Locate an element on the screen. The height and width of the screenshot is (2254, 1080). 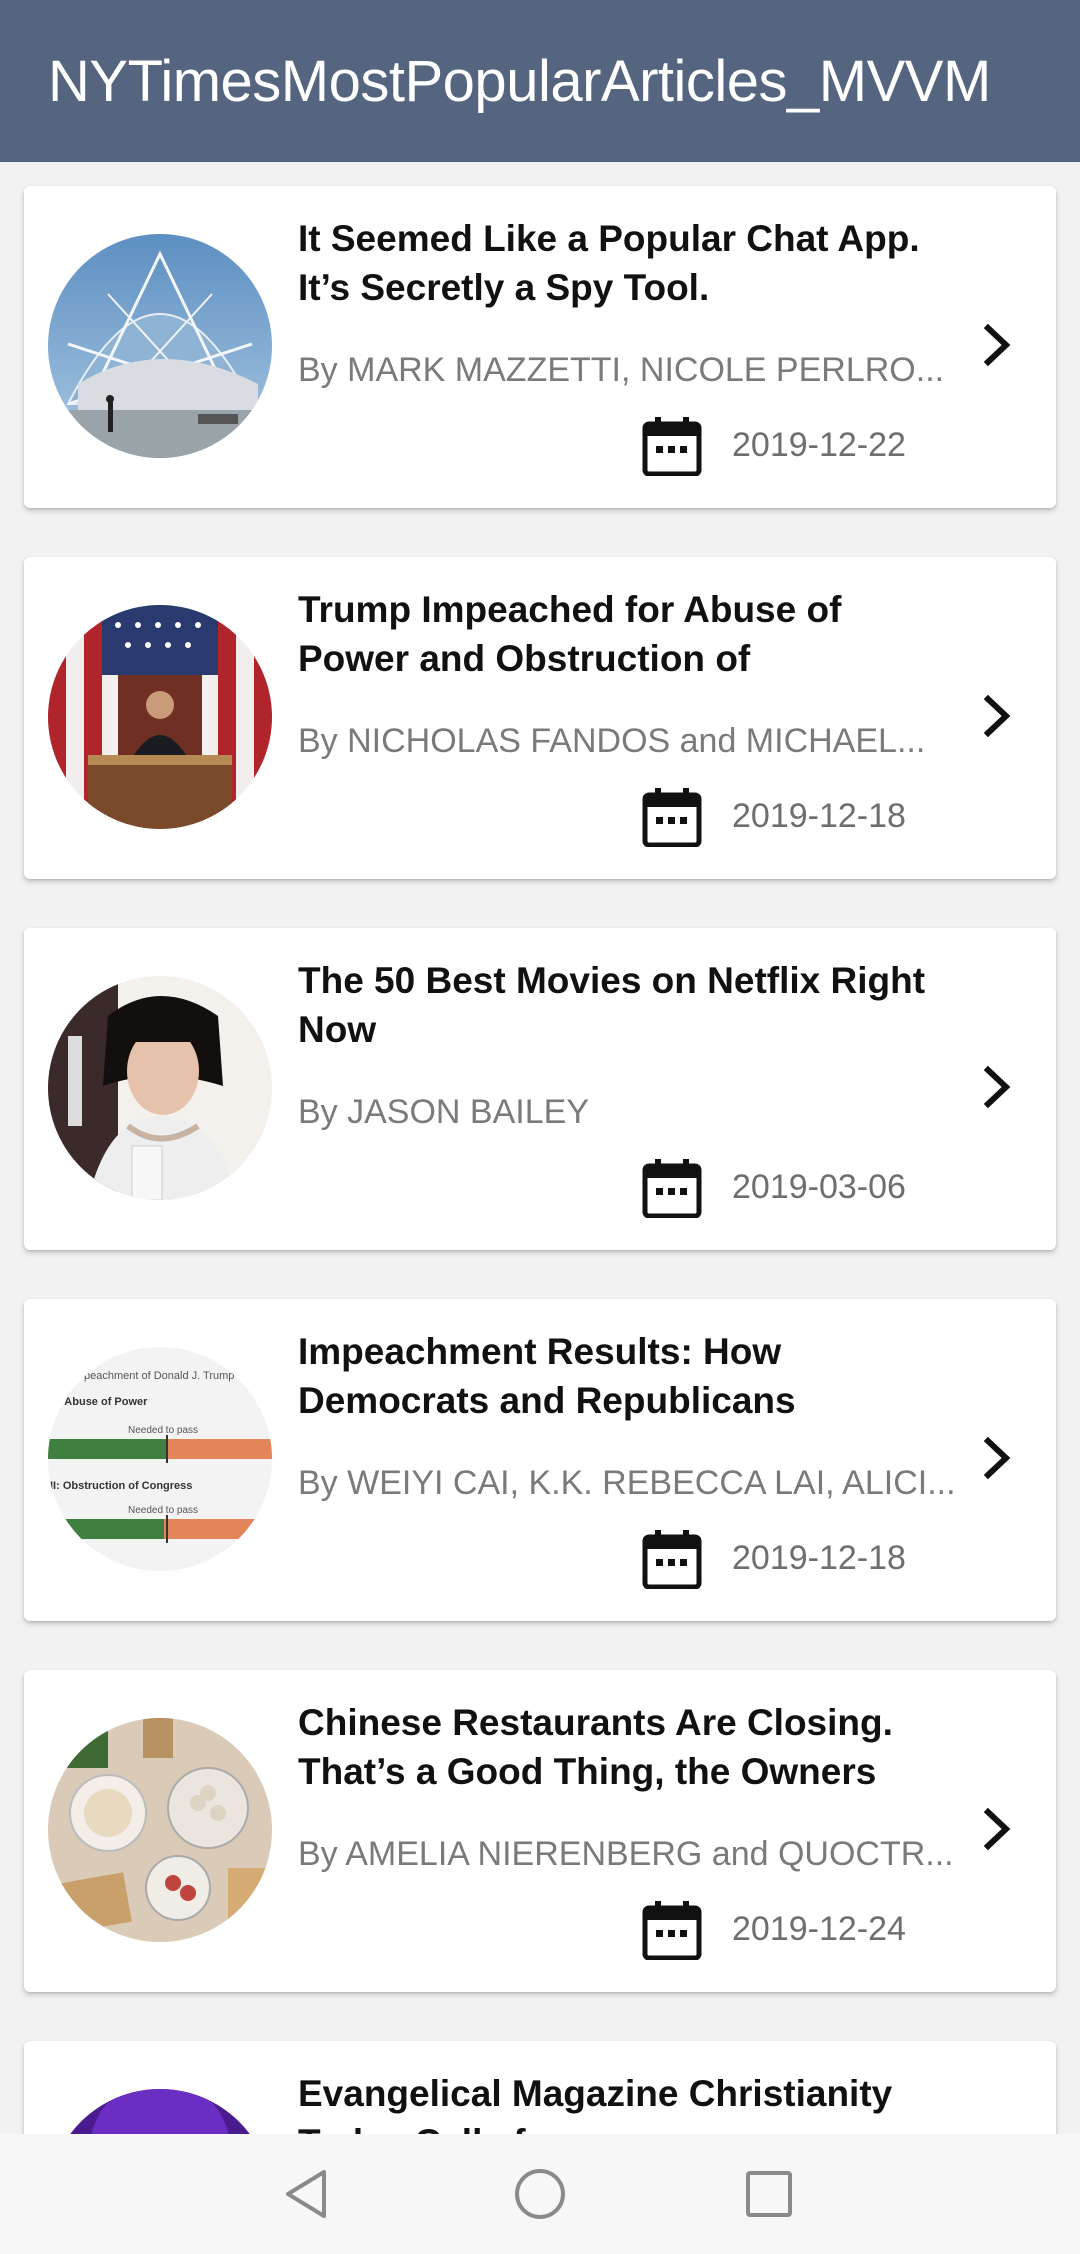
article-date: 2019-12-24 is located at coordinates (819, 1929).